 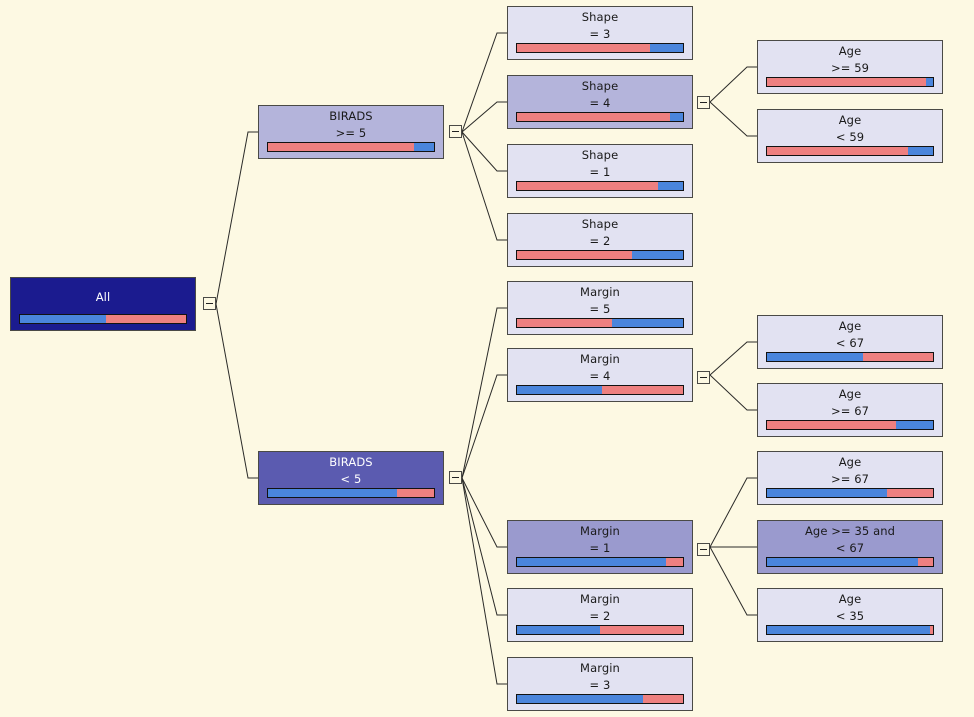 I want to click on node-age-lt-59-bar-blue-segment, so click(x=920, y=151).